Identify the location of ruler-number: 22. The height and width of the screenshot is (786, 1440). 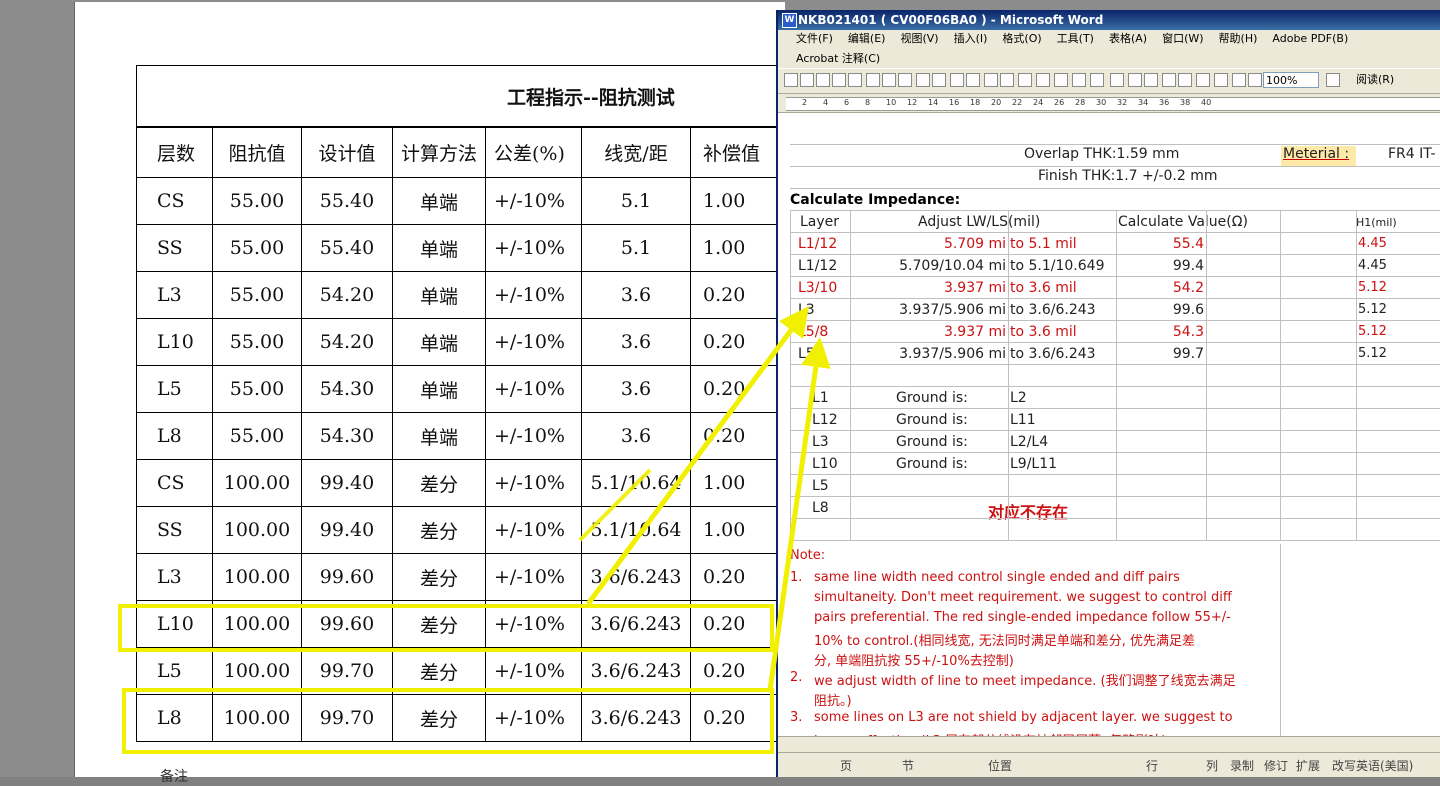
(1017, 102).